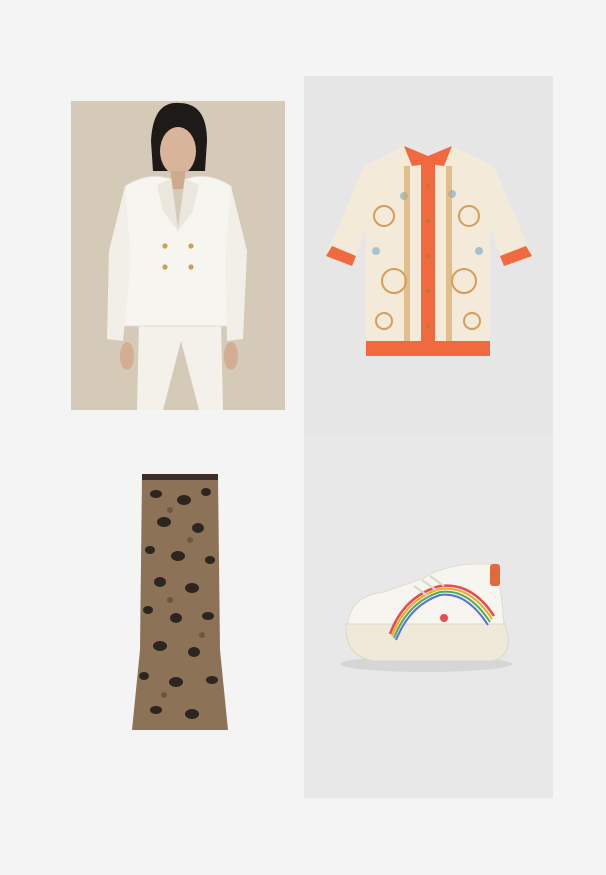 This screenshot has height=875, width=606. I want to click on product-image-skirt, so click(180, 602).